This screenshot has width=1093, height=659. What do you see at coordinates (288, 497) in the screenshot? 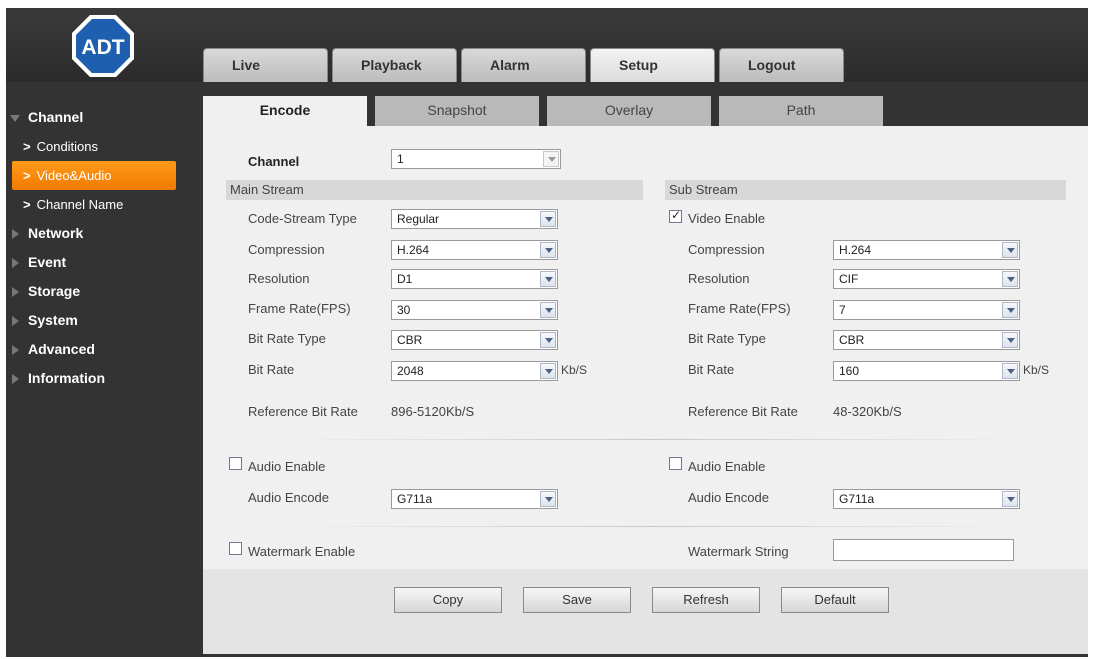
I see `main-audio-encode-label: Audio Encode` at bounding box center [288, 497].